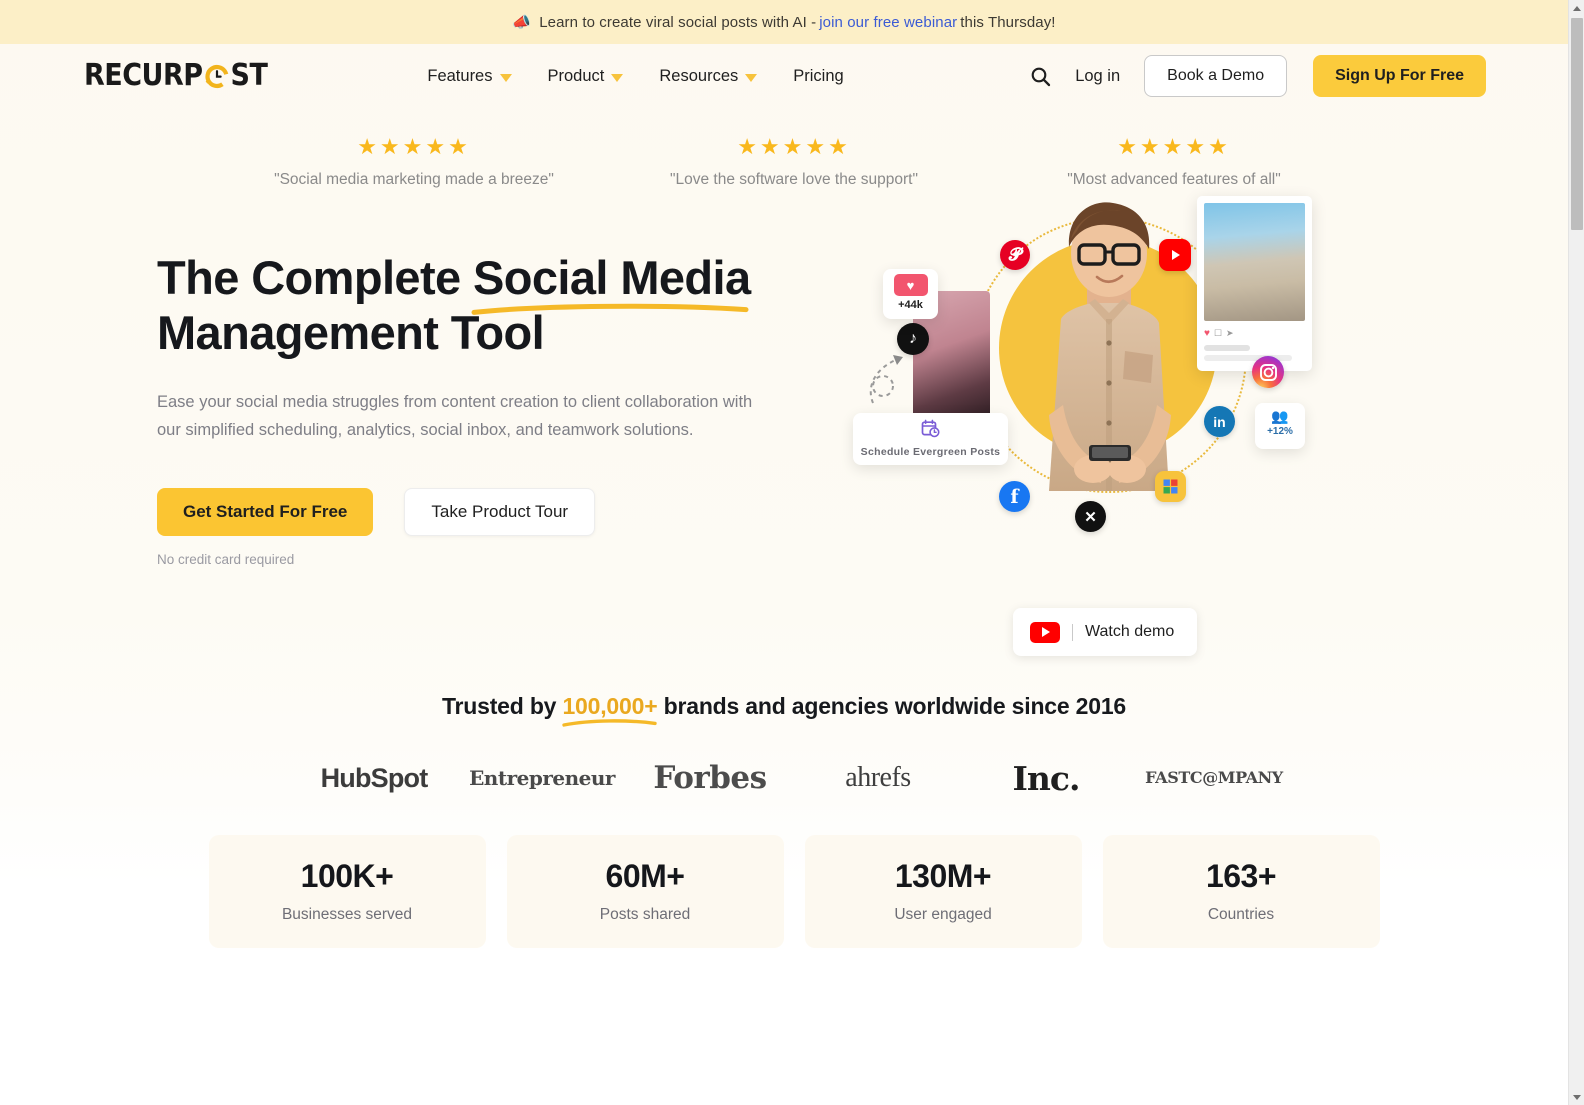 Image resolution: width=1584 pixels, height=1105 pixels. I want to click on banner-text-after: this Thursday!, so click(1008, 22).